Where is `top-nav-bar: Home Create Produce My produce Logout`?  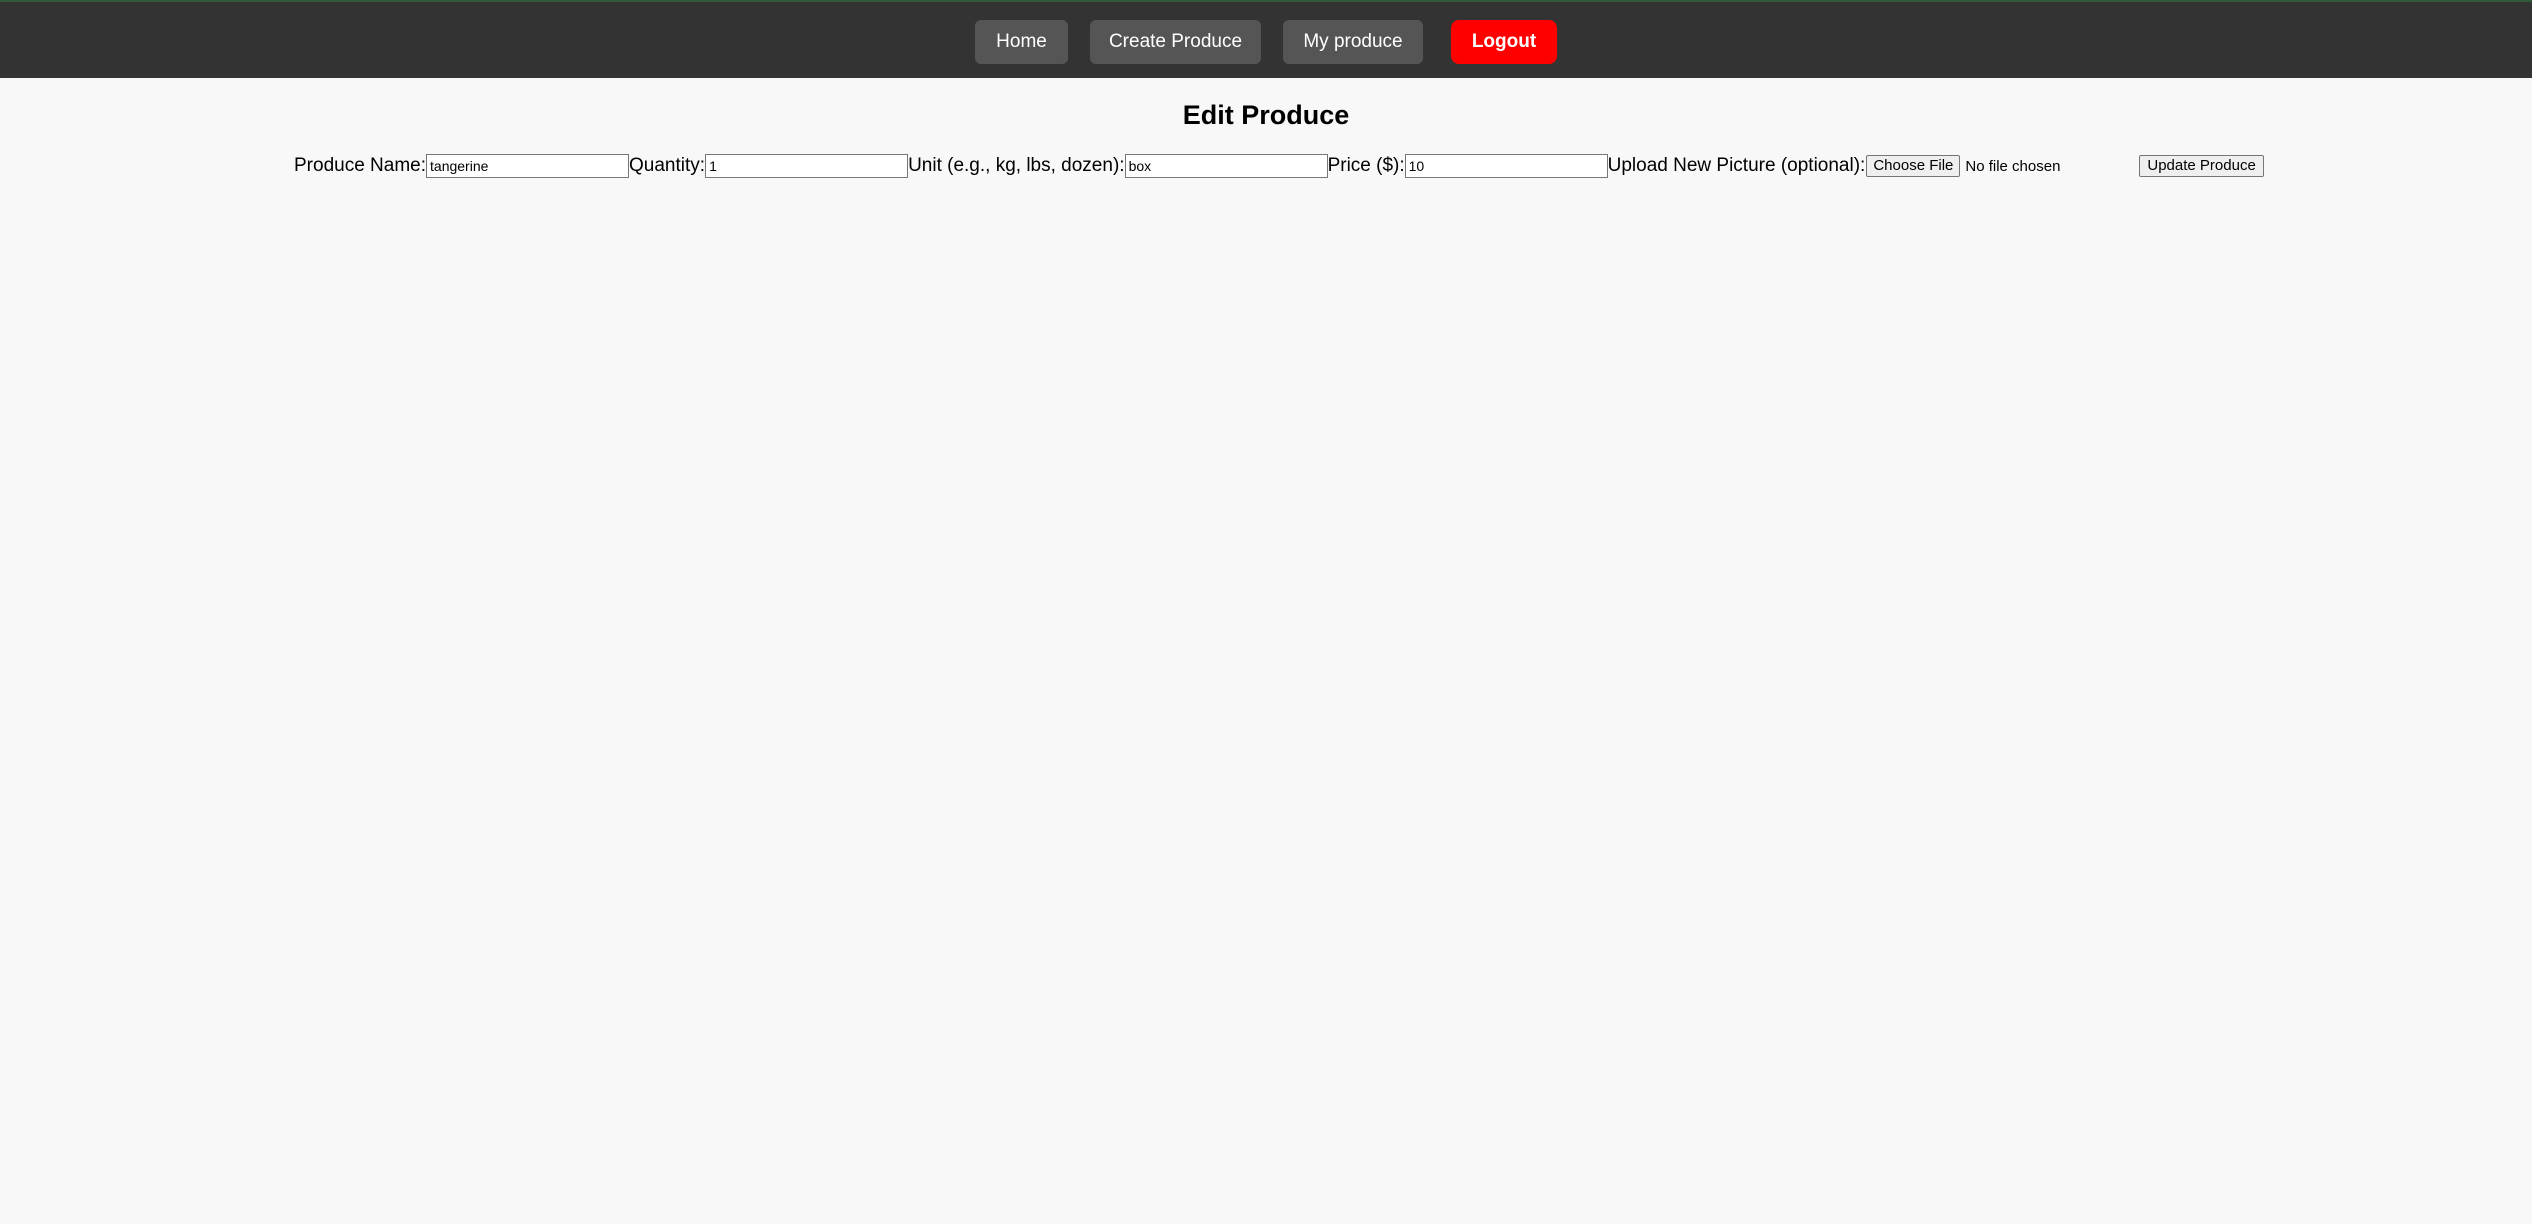 top-nav-bar: Home Create Produce My produce Logout is located at coordinates (1266, 39).